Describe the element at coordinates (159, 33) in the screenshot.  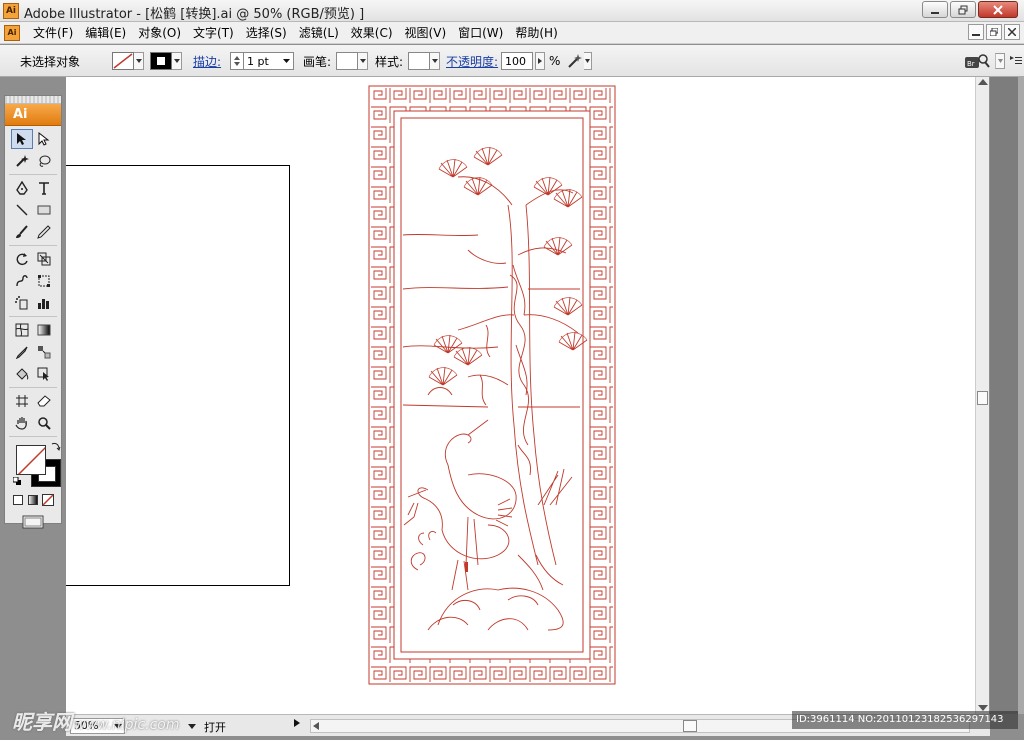
I see `menu-object: 对象(O)` at that location.